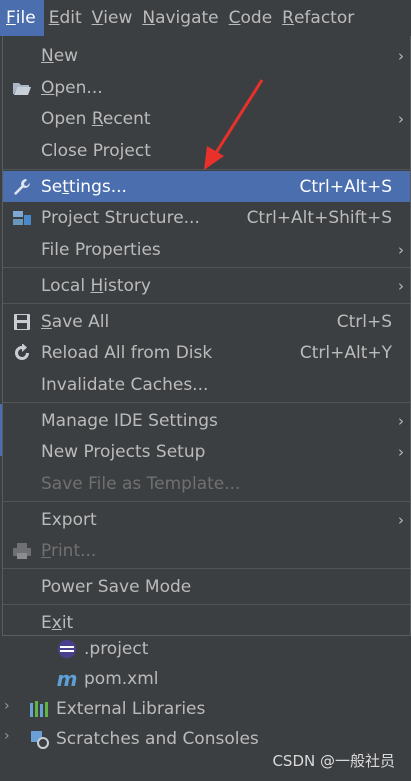  Describe the element at coordinates (102, 649) in the screenshot. I see `tree-item-project-file: .project` at that location.